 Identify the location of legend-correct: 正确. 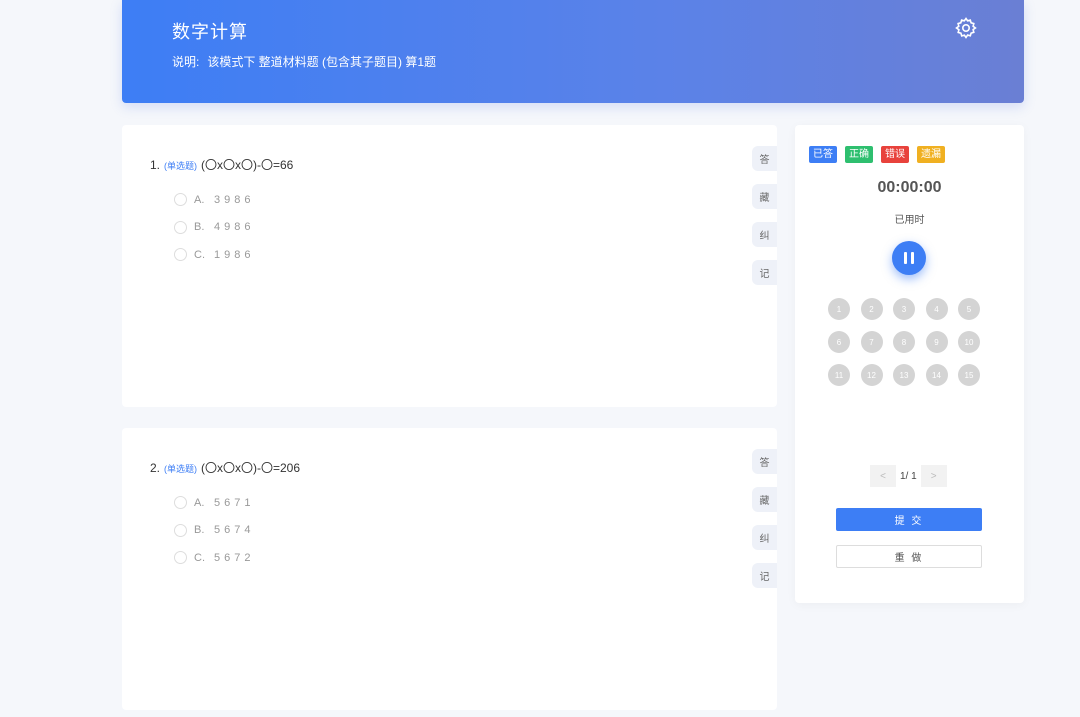
(859, 154).